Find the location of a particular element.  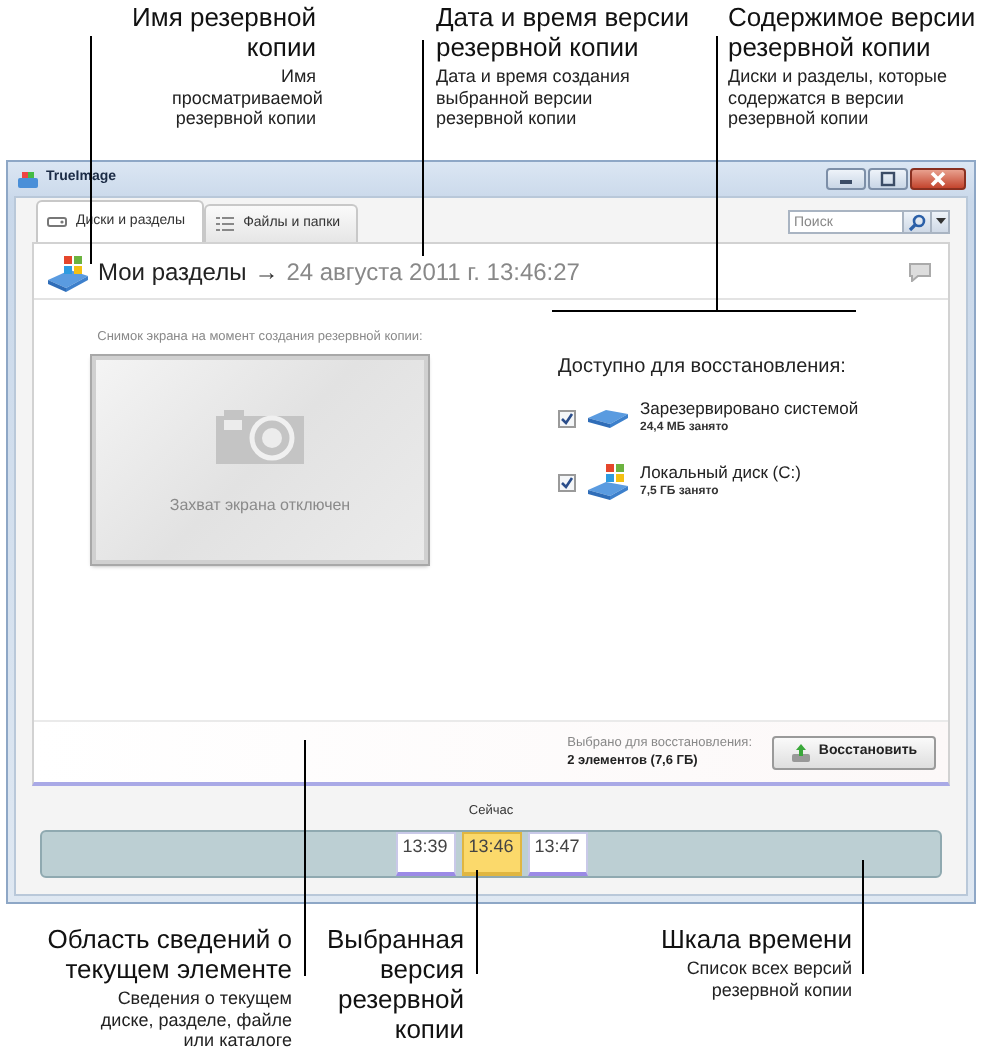

callout-title: Выбранная версия резервной копии is located at coordinates (394, 986).